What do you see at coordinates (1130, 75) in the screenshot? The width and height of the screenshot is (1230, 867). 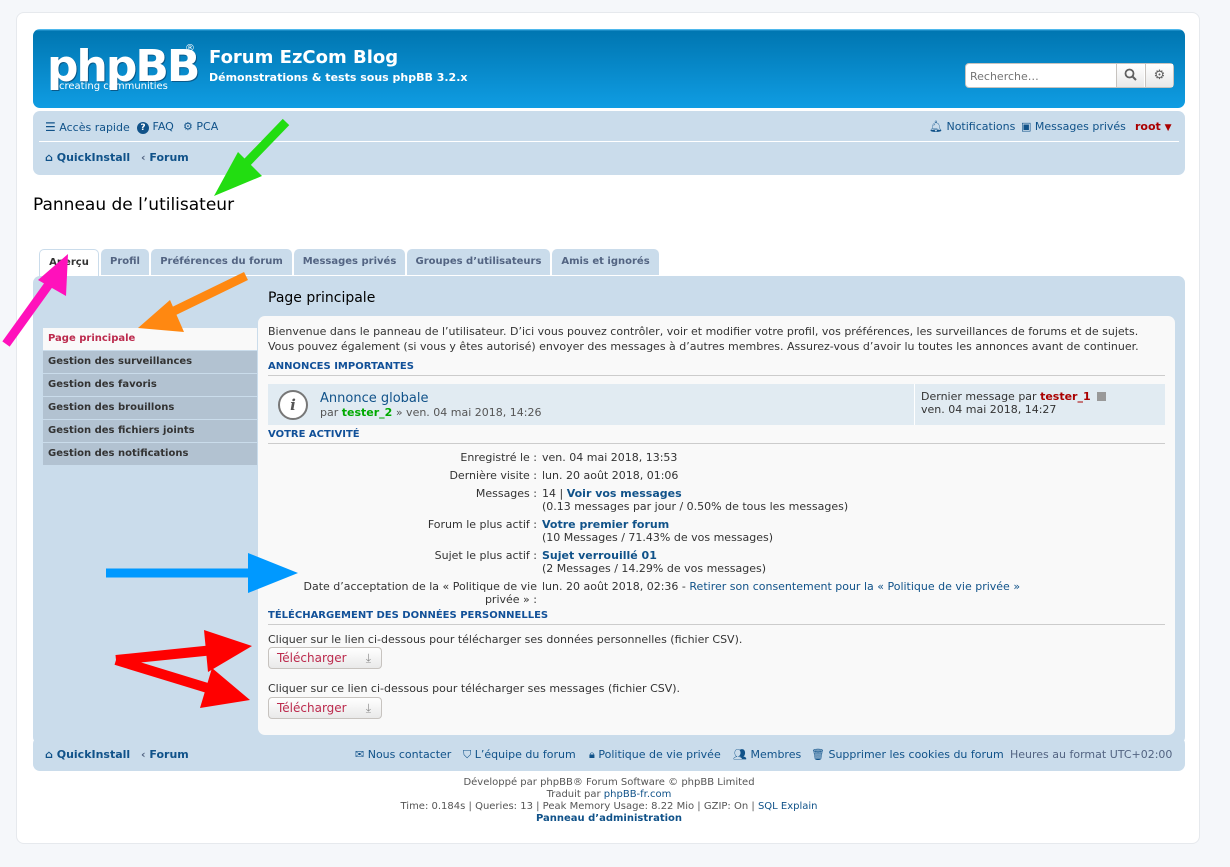 I see `search-button` at bounding box center [1130, 75].